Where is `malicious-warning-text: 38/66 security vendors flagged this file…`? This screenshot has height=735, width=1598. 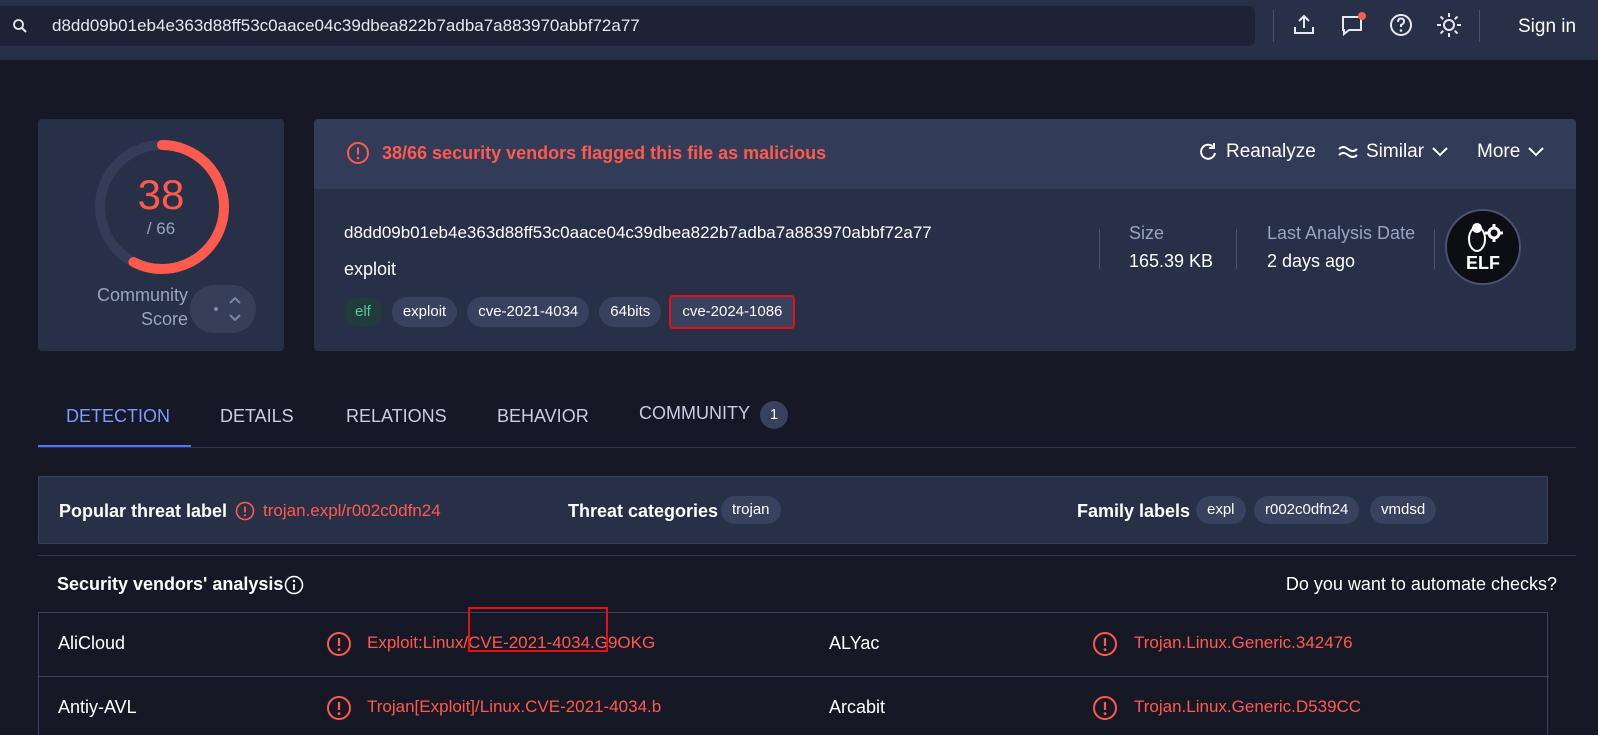 malicious-warning-text: 38/66 security vendors flagged this file… is located at coordinates (604, 153).